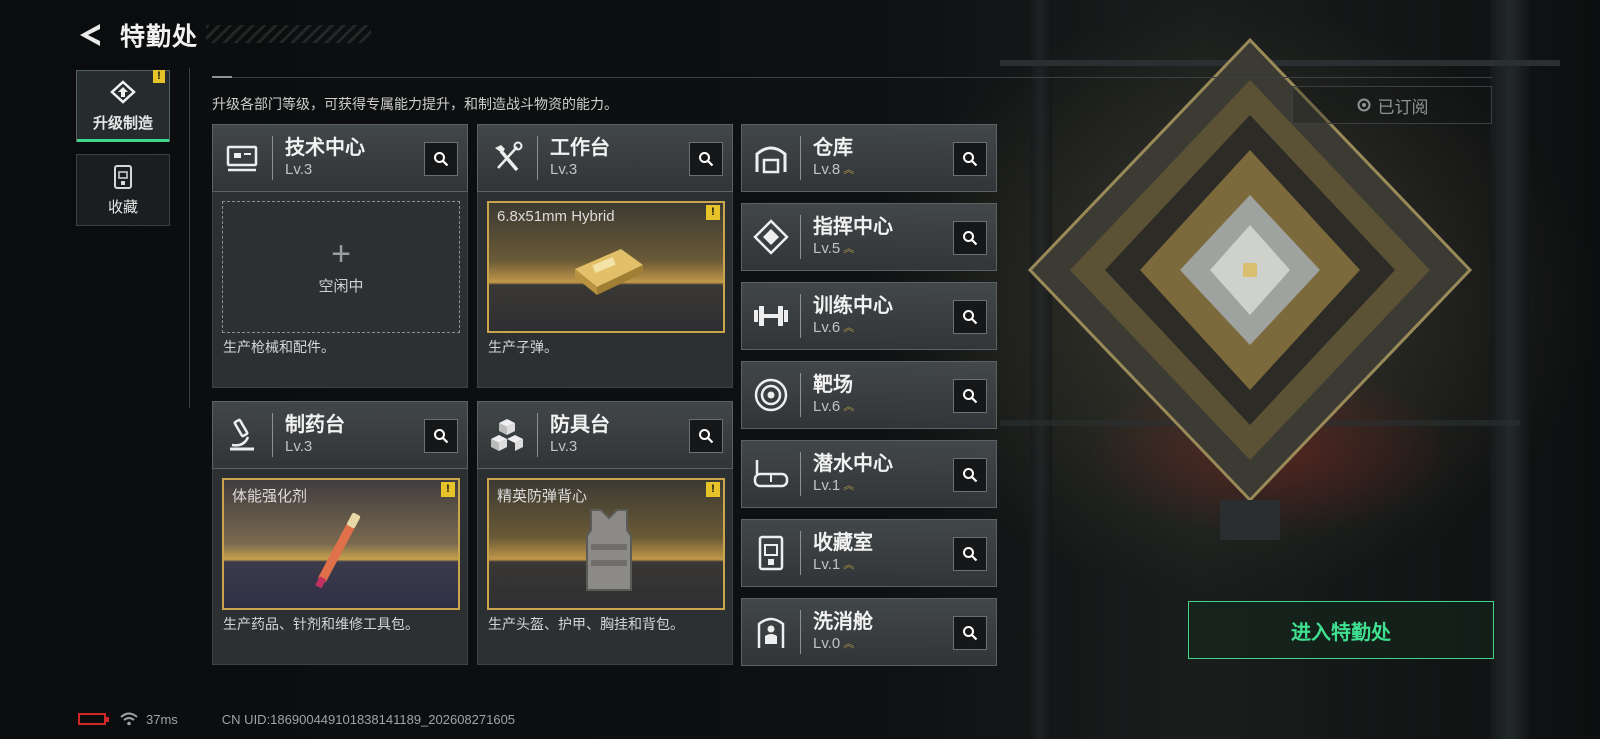 This screenshot has height=739, width=1600. I want to click on product-name: 精英防弹背心, so click(542, 496).